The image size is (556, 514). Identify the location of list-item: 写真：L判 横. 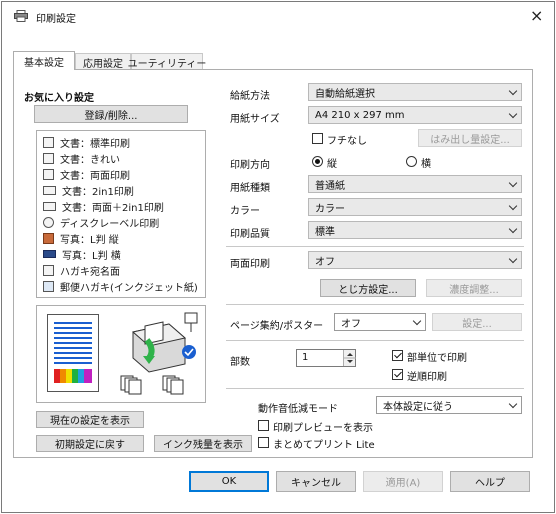
(82, 254).